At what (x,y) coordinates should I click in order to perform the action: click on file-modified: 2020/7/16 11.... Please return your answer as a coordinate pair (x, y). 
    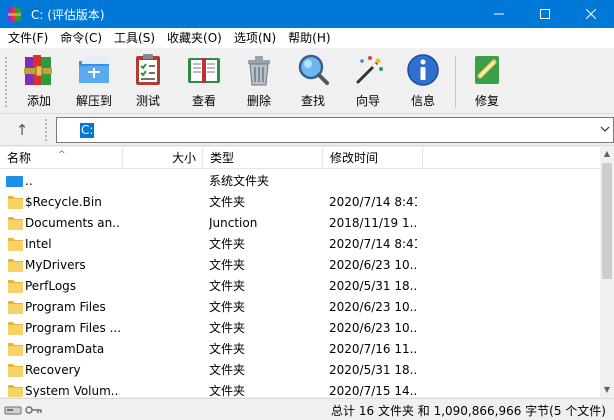
    Looking at the image, I should click on (373, 349).